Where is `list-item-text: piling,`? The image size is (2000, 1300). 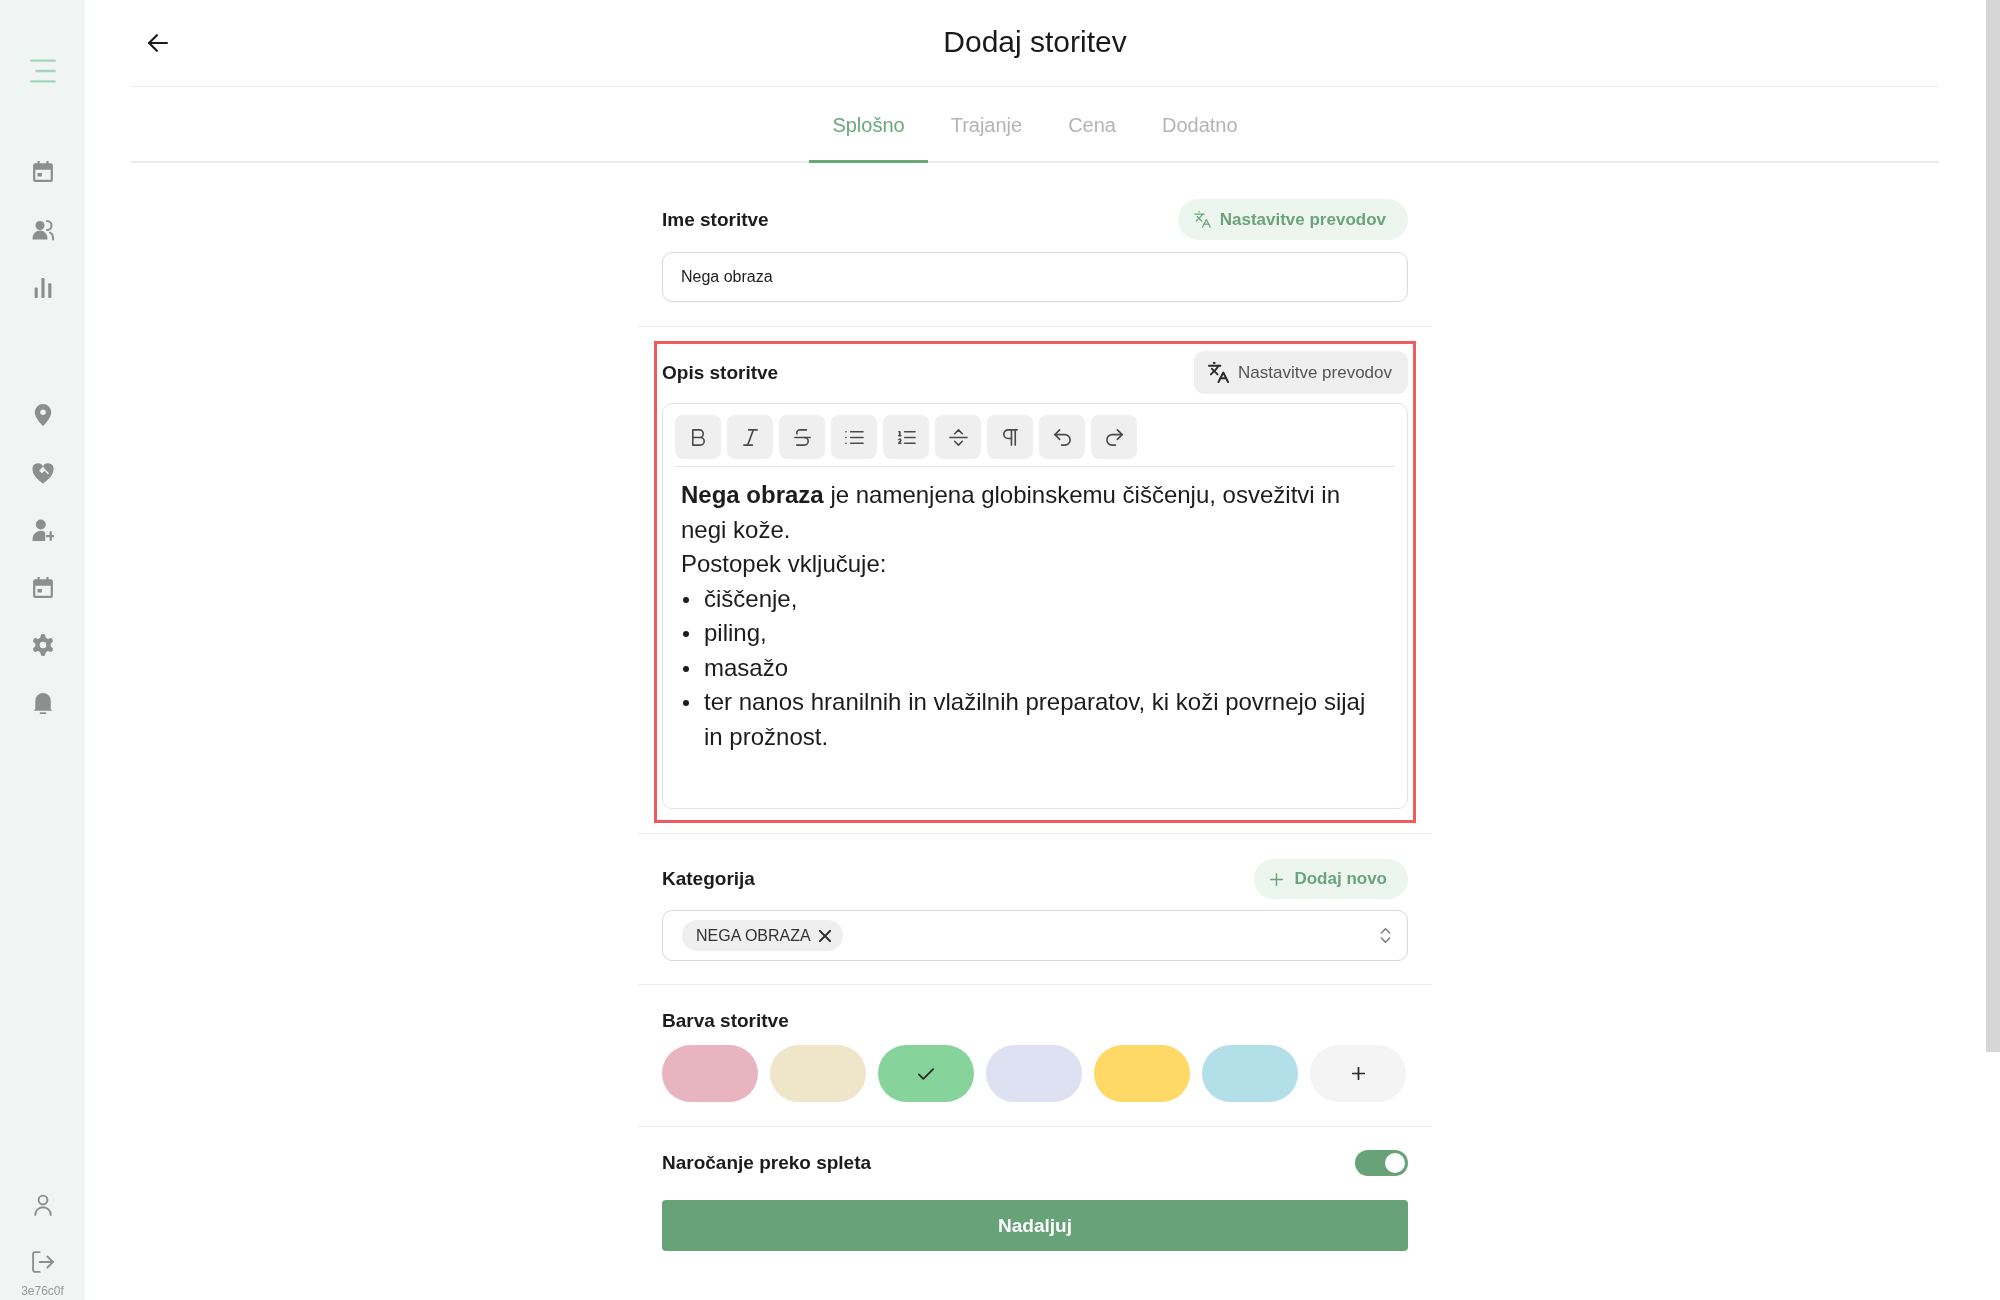 list-item-text: piling, is located at coordinates (736, 633).